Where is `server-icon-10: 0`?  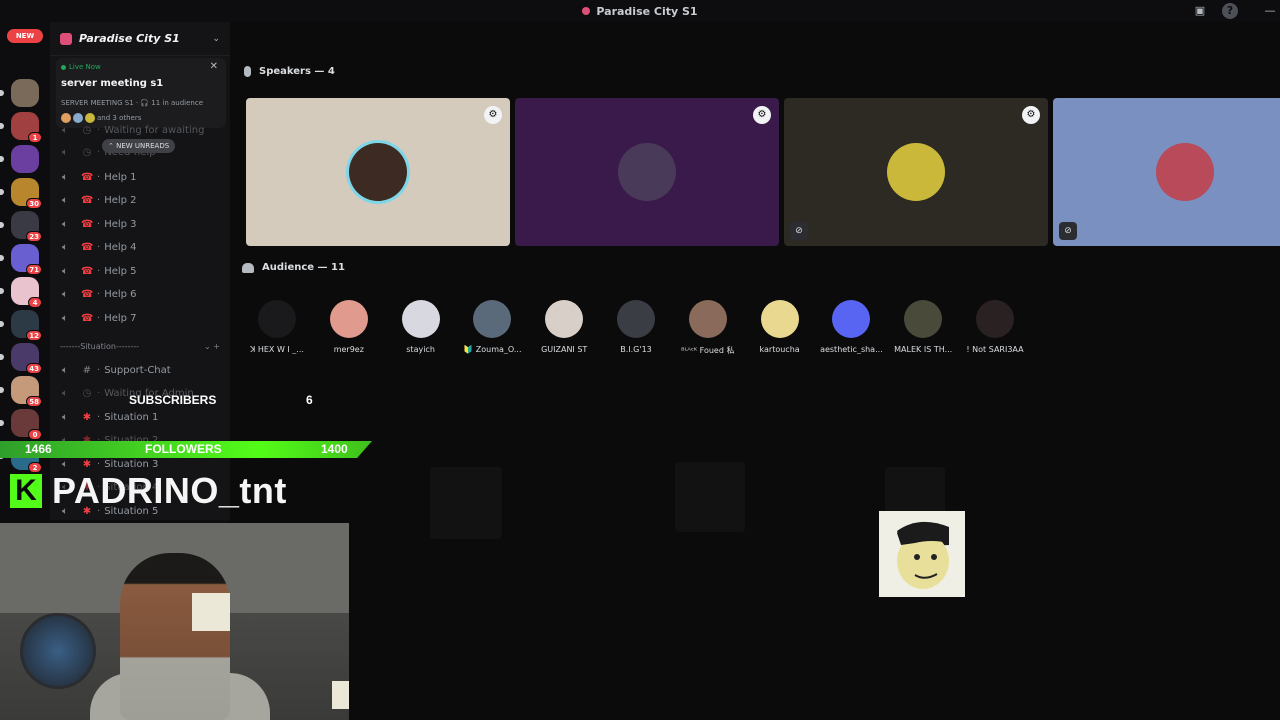 server-icon-10: 0 is located at coordinates (26, 424).